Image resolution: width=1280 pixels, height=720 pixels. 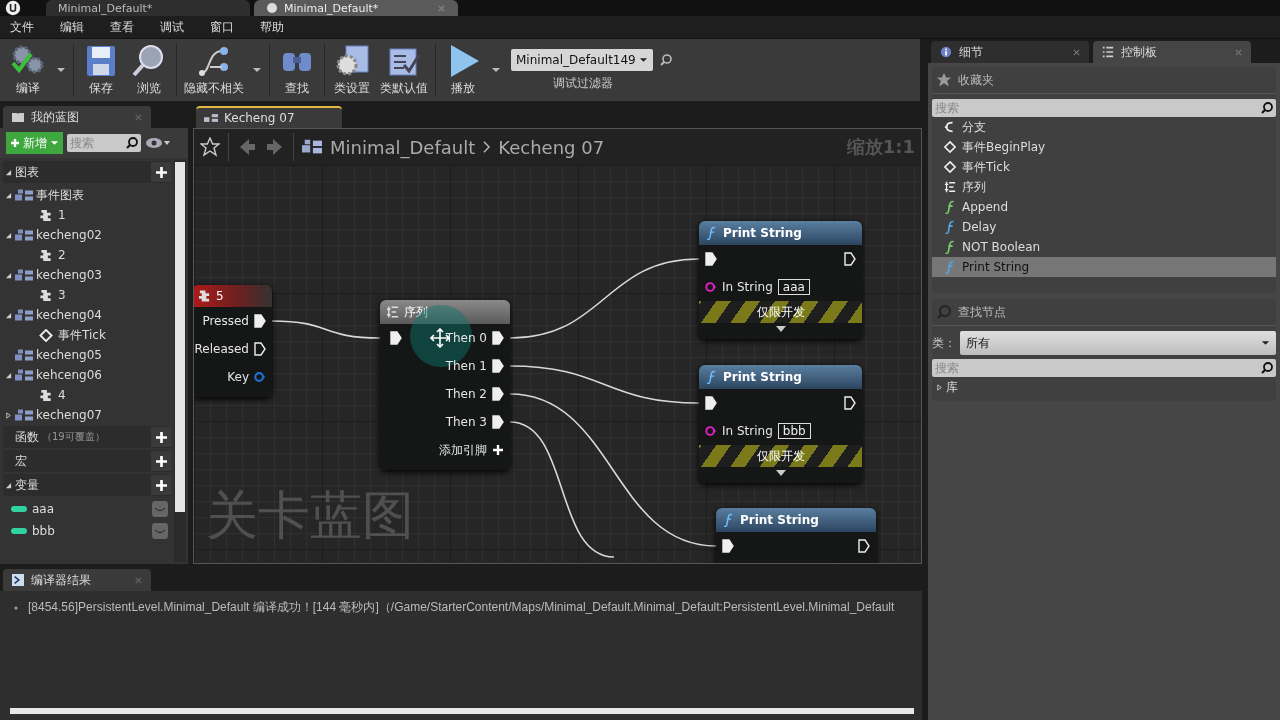 What do you see at coordinates (1104, 187) in the screenshot?
I see `palette-item: 序列` at bounding box center [1104, 187].